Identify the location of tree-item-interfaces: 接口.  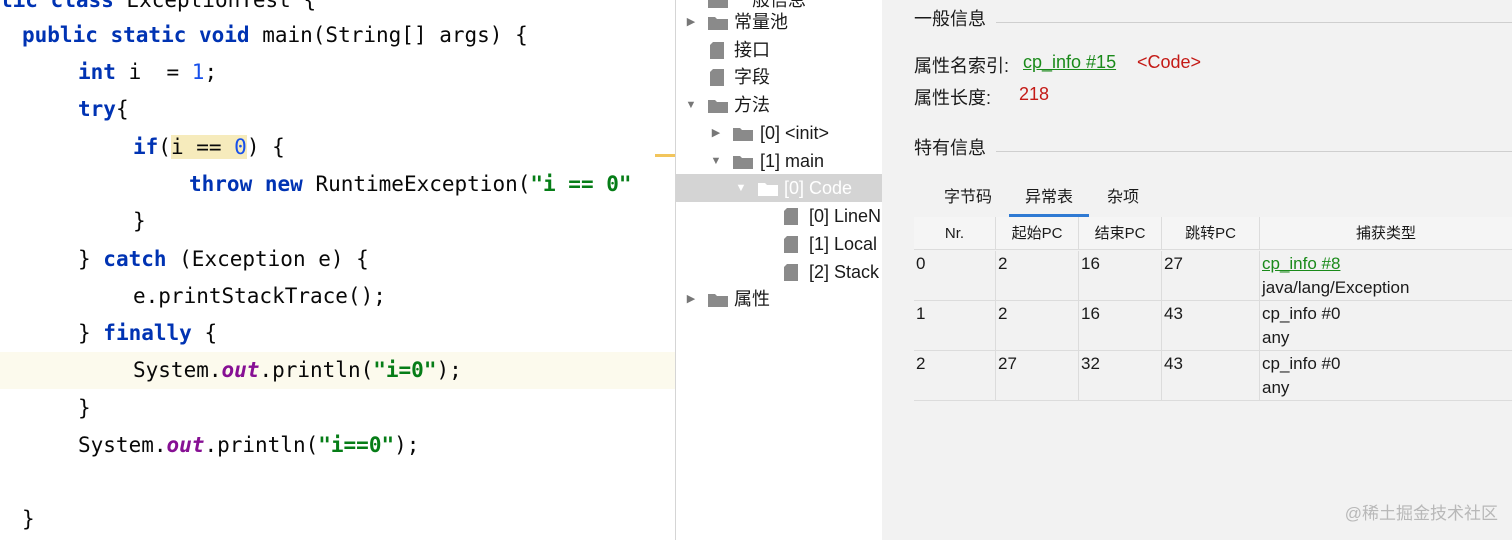
(779, 50).